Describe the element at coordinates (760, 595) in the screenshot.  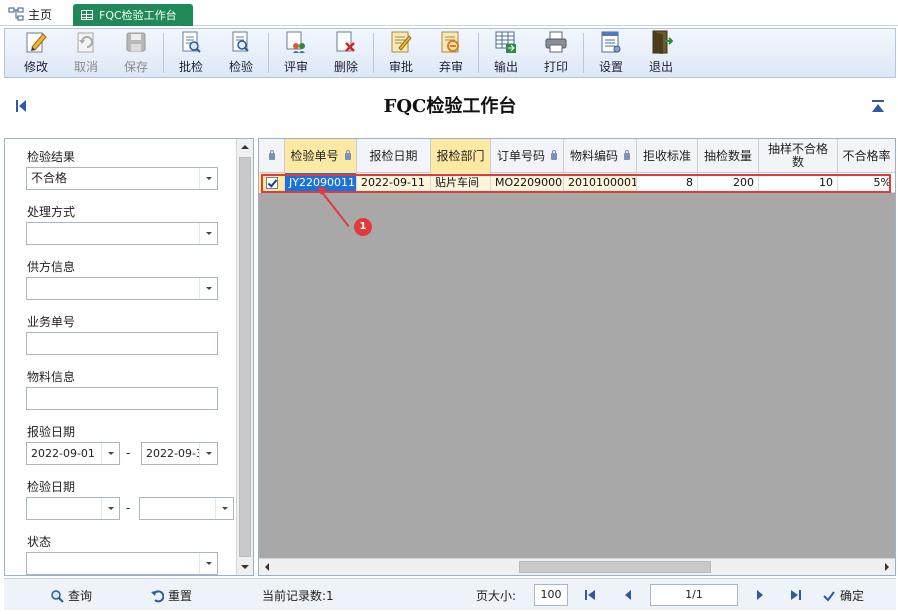
I see `next-page-icon` at that location.